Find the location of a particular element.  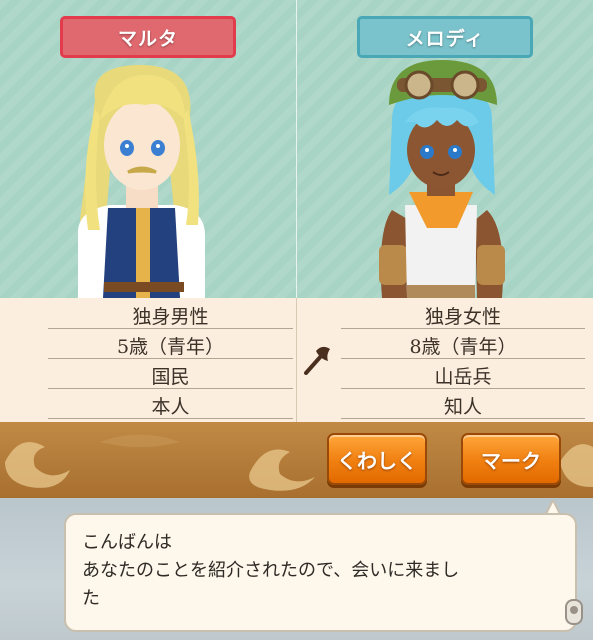

character-portrait-melody is located at coordinates (442, 179).